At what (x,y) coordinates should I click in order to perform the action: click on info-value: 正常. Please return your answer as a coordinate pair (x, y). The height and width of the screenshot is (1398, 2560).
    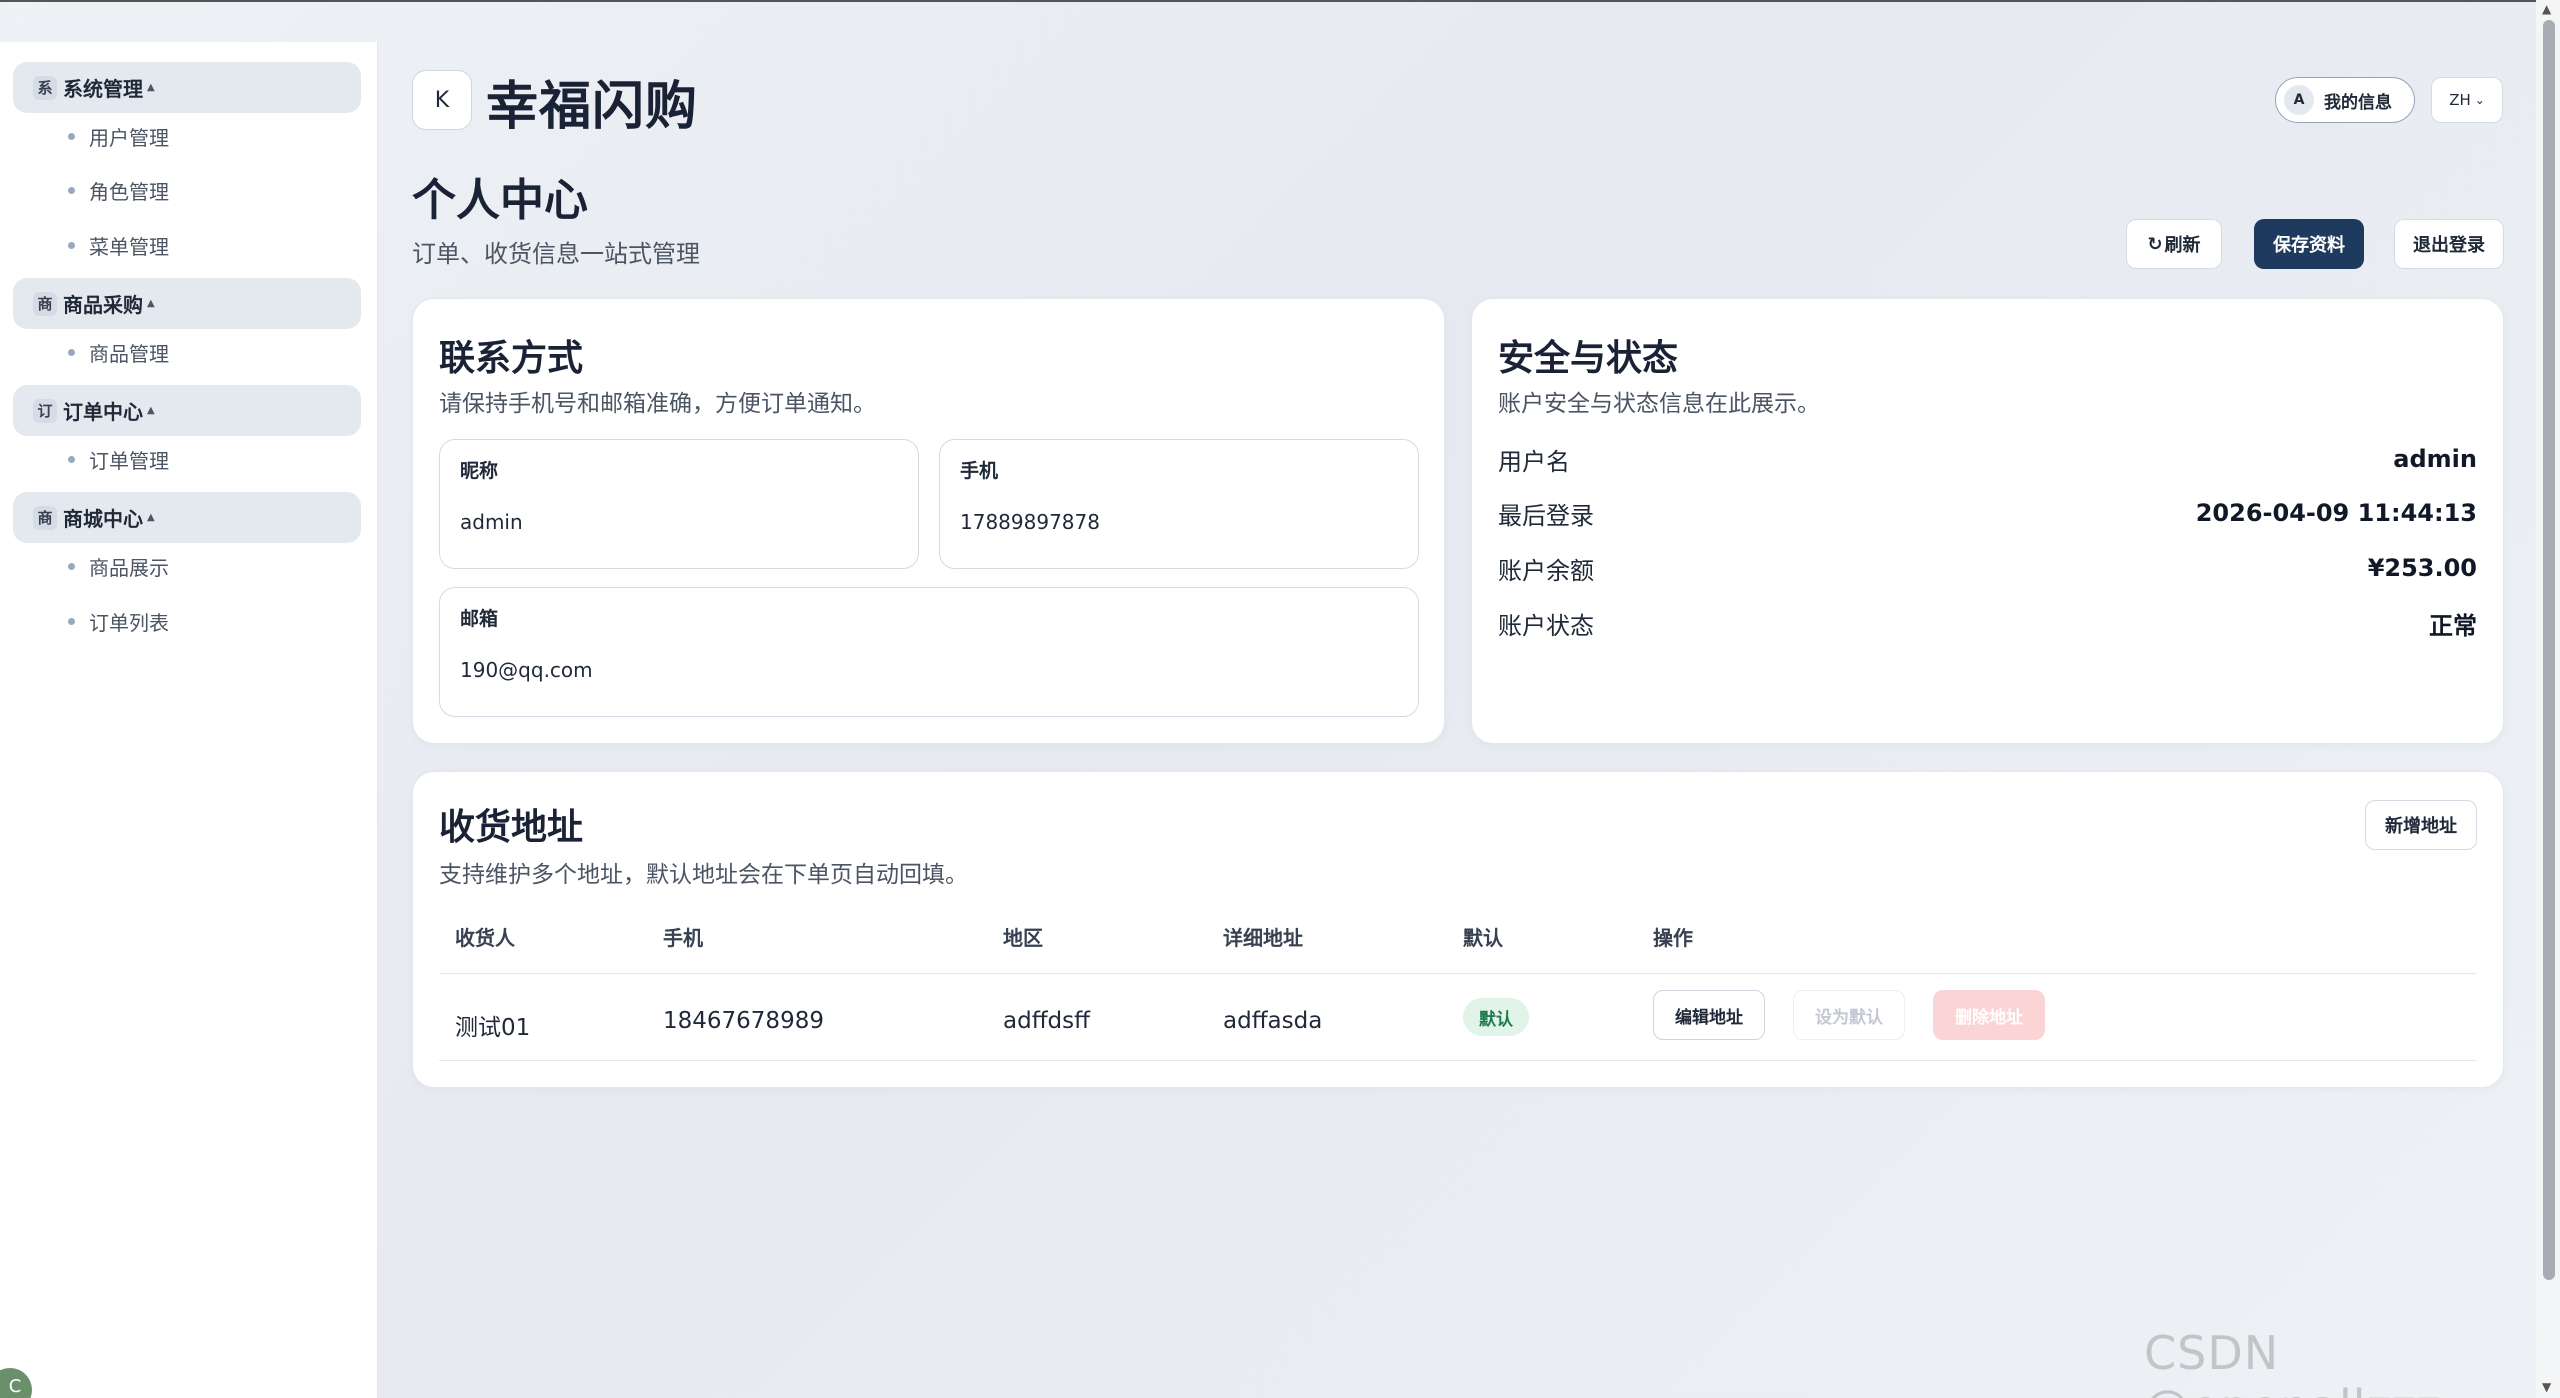
    Looking at the image, I should click on (2453, 625).